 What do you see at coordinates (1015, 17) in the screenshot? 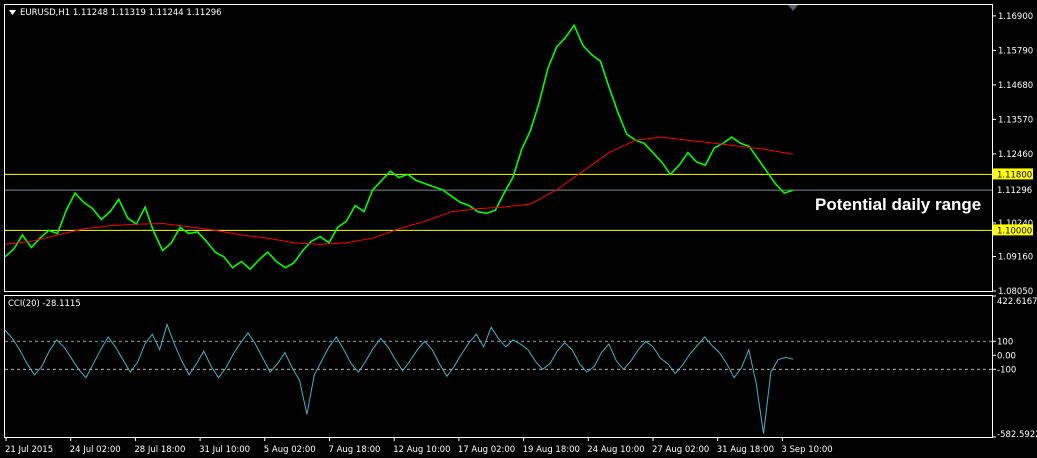
I see `y-tick-label: 1.16900` at bounding box center [1015, 17].